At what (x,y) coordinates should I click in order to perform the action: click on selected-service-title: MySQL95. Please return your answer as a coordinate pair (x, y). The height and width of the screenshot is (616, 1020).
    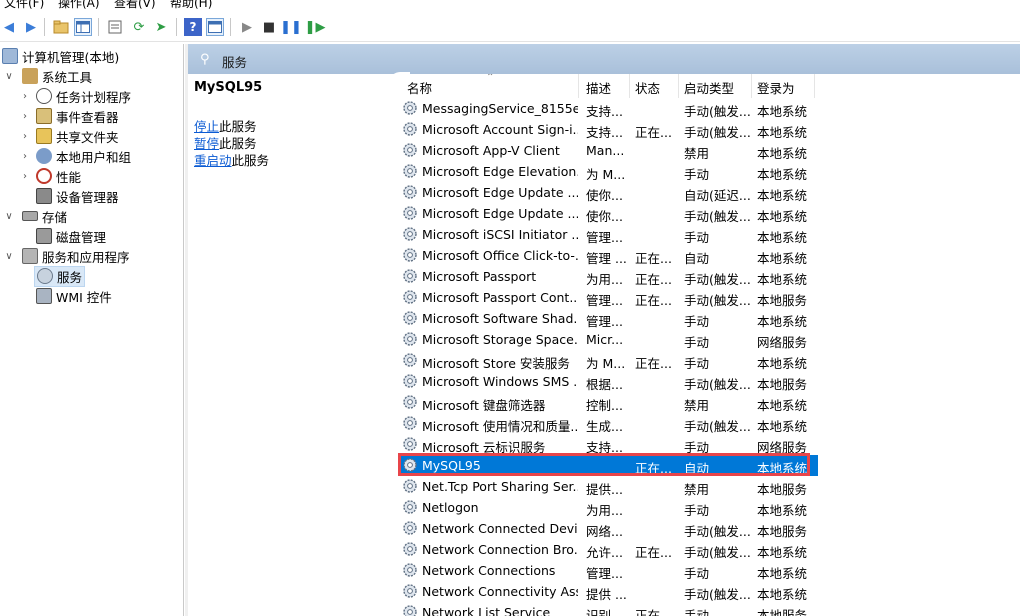
    Looking at the image, I should click on (228, 87).